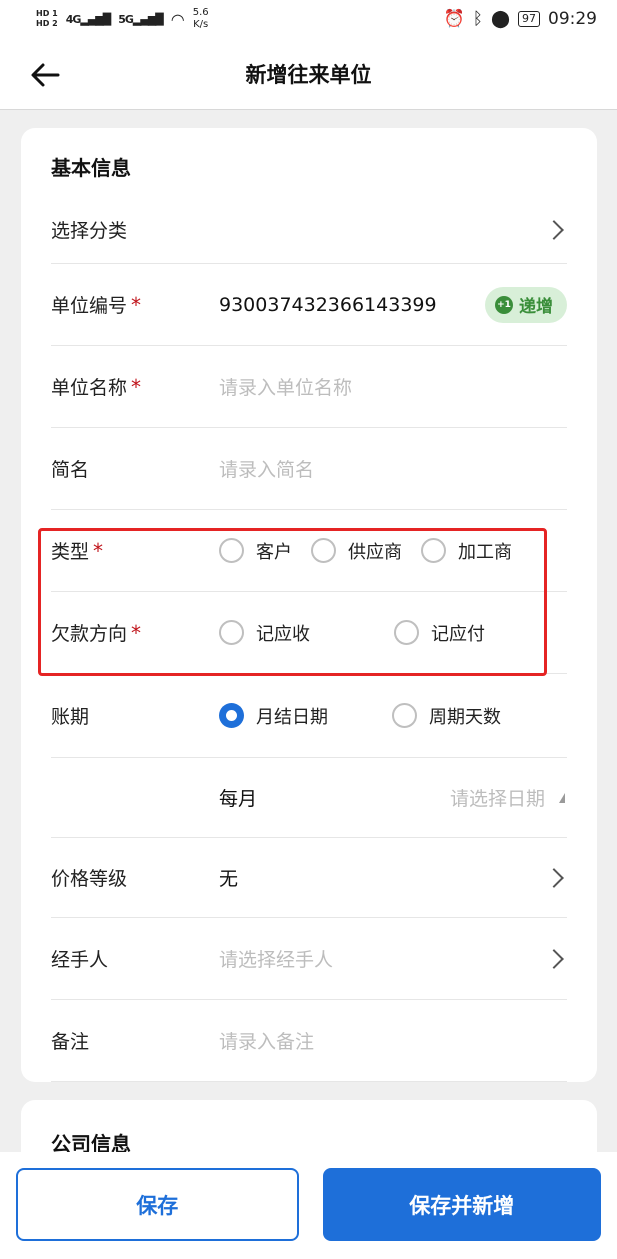 Image resolution: width=617 pixels, height=1259 pixels. I want to click on short-name-input: 请录入简名, so click(393, 468).